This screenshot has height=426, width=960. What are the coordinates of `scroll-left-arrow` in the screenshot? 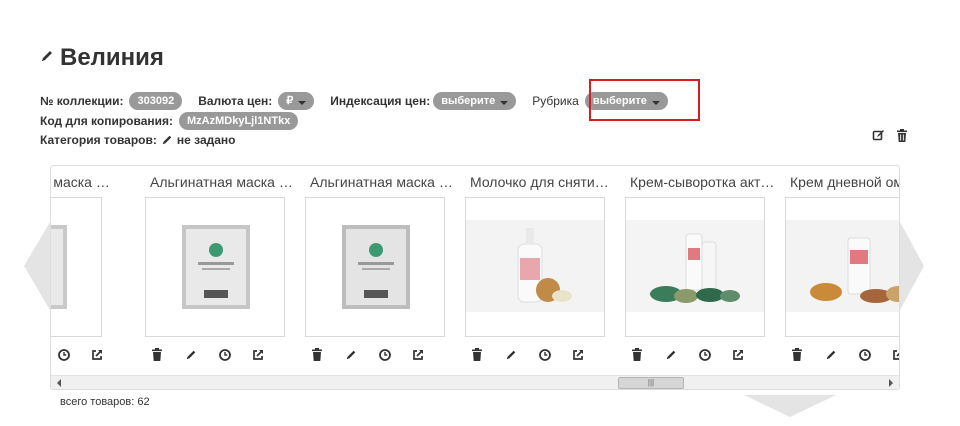 It's located at (59, 383).